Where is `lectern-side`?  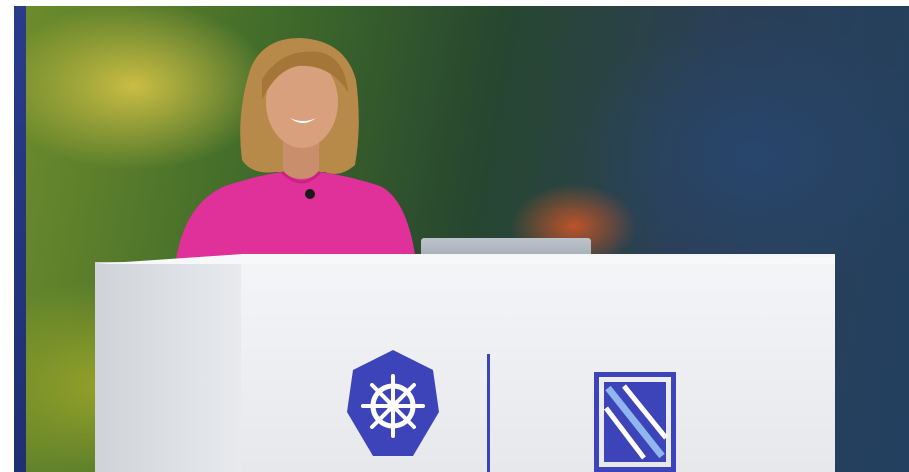
lectern-side is located at coordinates (168, 367).